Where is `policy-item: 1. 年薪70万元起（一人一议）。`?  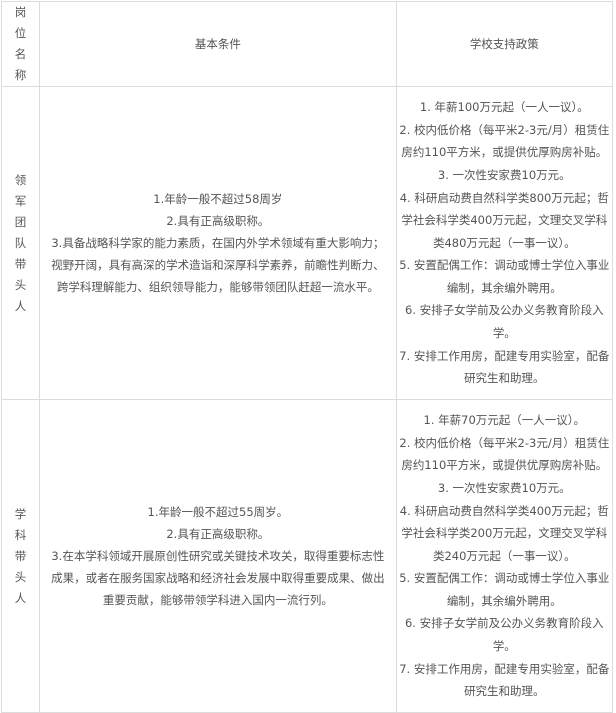
policy-item: 1. 年薪70万元起（一人一议）。 is located at coordinates (504, 420).